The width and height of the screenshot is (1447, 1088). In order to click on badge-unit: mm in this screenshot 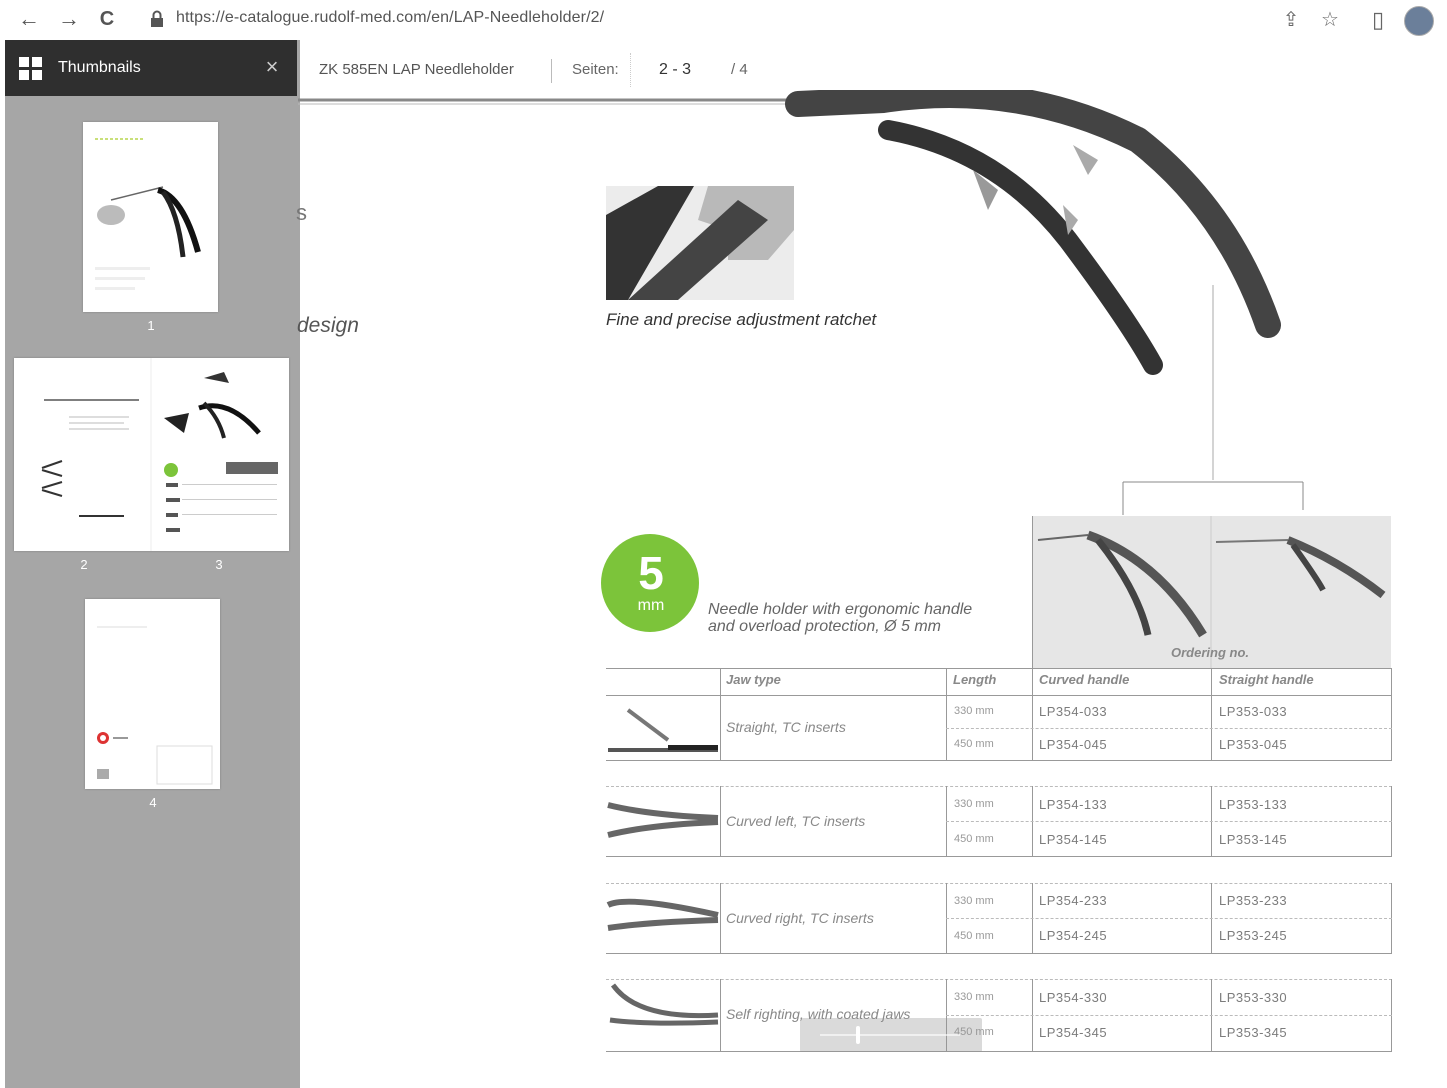, I will do `click(651, 605)`.